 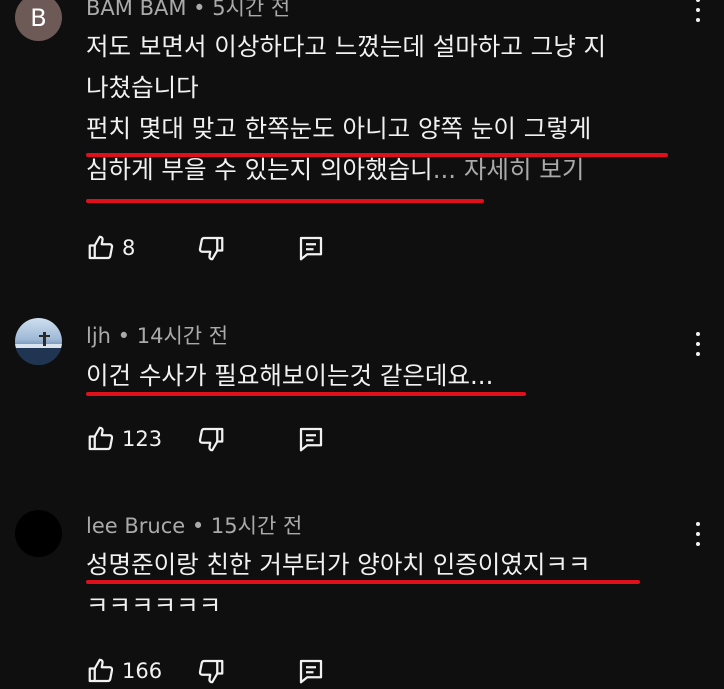 I want to click on comment-meta: lee Bruce • 15시간 전, so click(x=194, y=526).